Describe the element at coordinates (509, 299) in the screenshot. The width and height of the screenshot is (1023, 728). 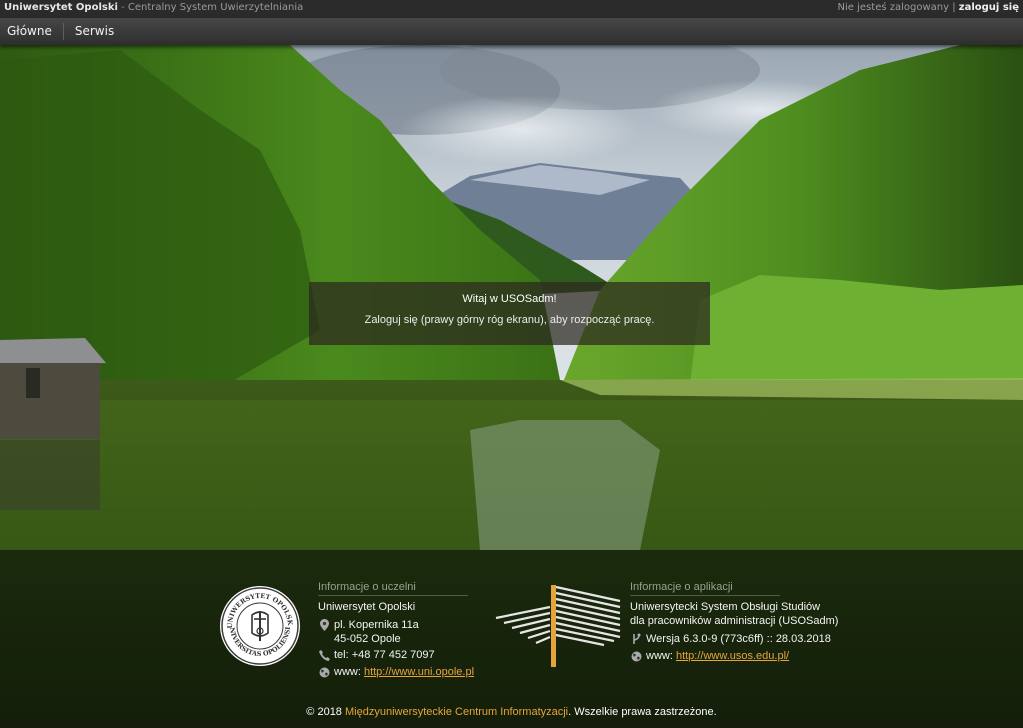
I see `welcome-title: Witaj w USOSadm!` at that location.